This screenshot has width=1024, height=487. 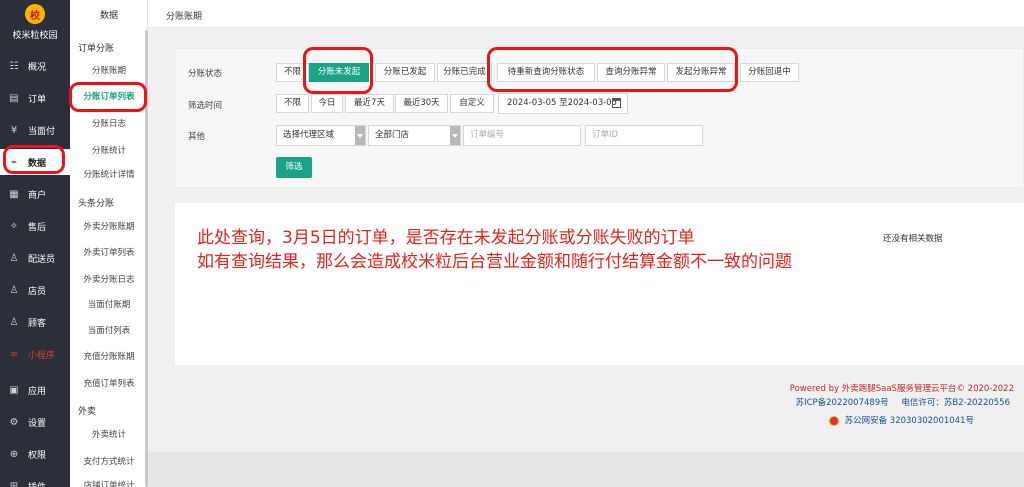 I want to click on other-label: 其他, so click(x=197, y=137).